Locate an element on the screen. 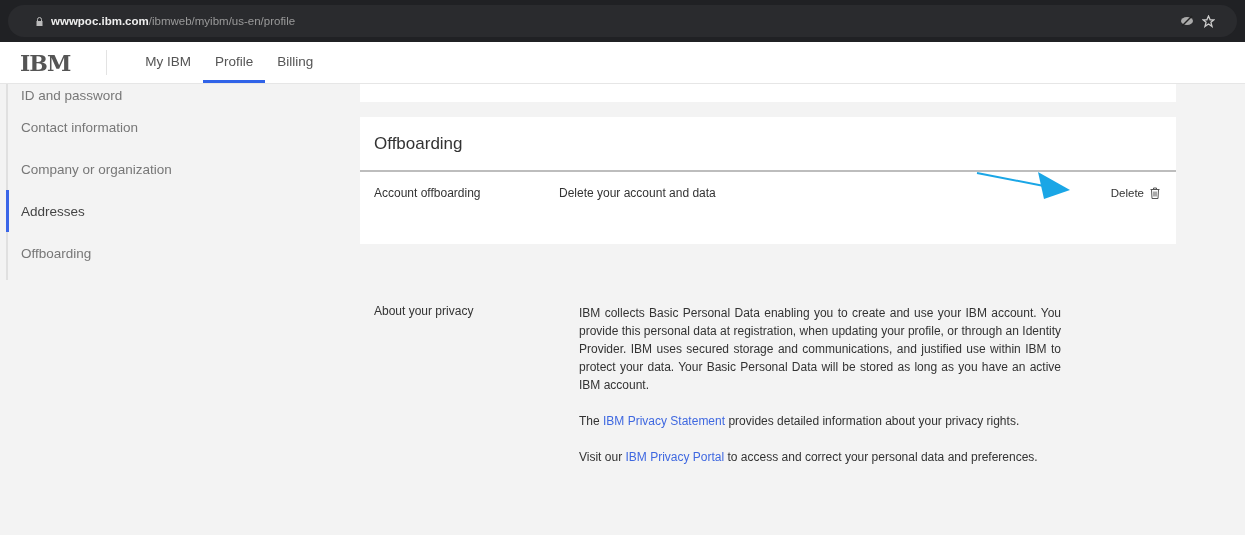 The width and height of the screenshot is (1245, 535). url-path: /ibmweb/myibm/us-en/profile is located at coordinates (222, 21).